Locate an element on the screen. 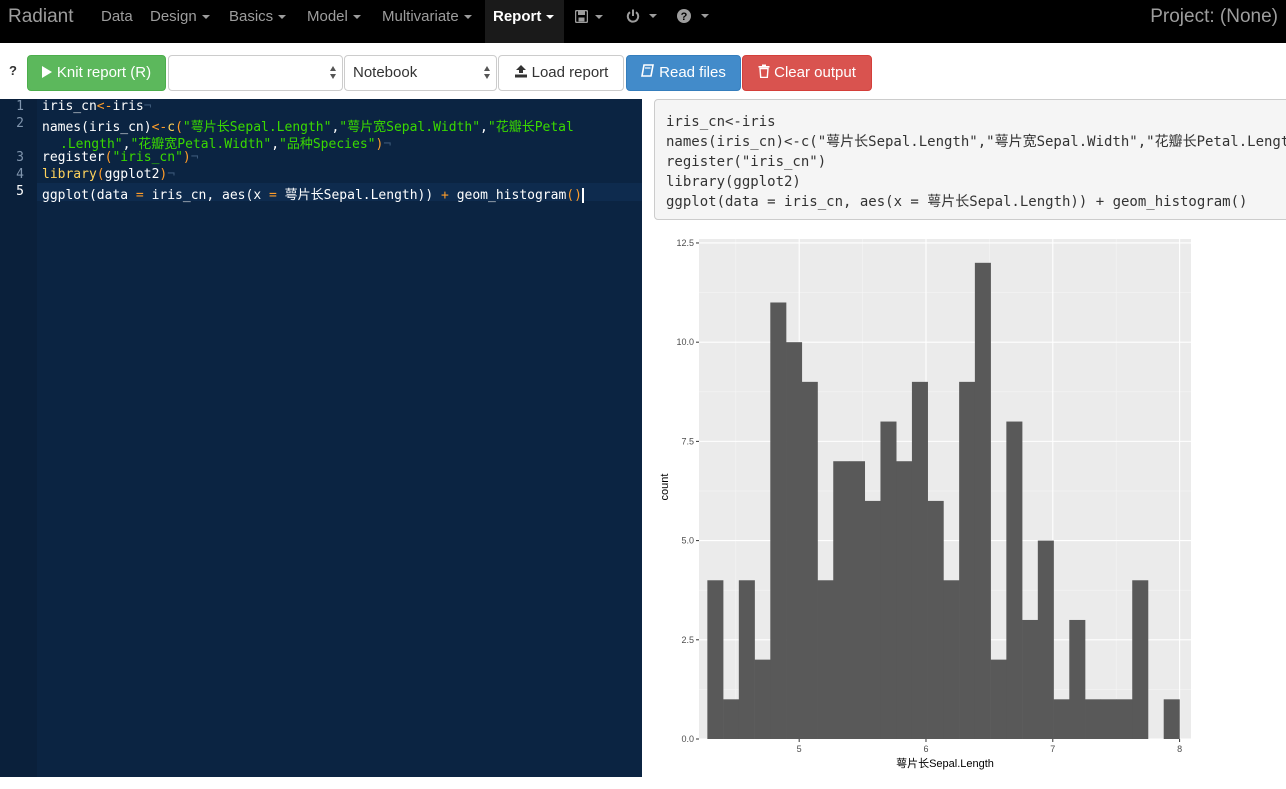 This screenshot has height=789, width=1286. x-tick-label: 5 is located at coordinates (799, 749).